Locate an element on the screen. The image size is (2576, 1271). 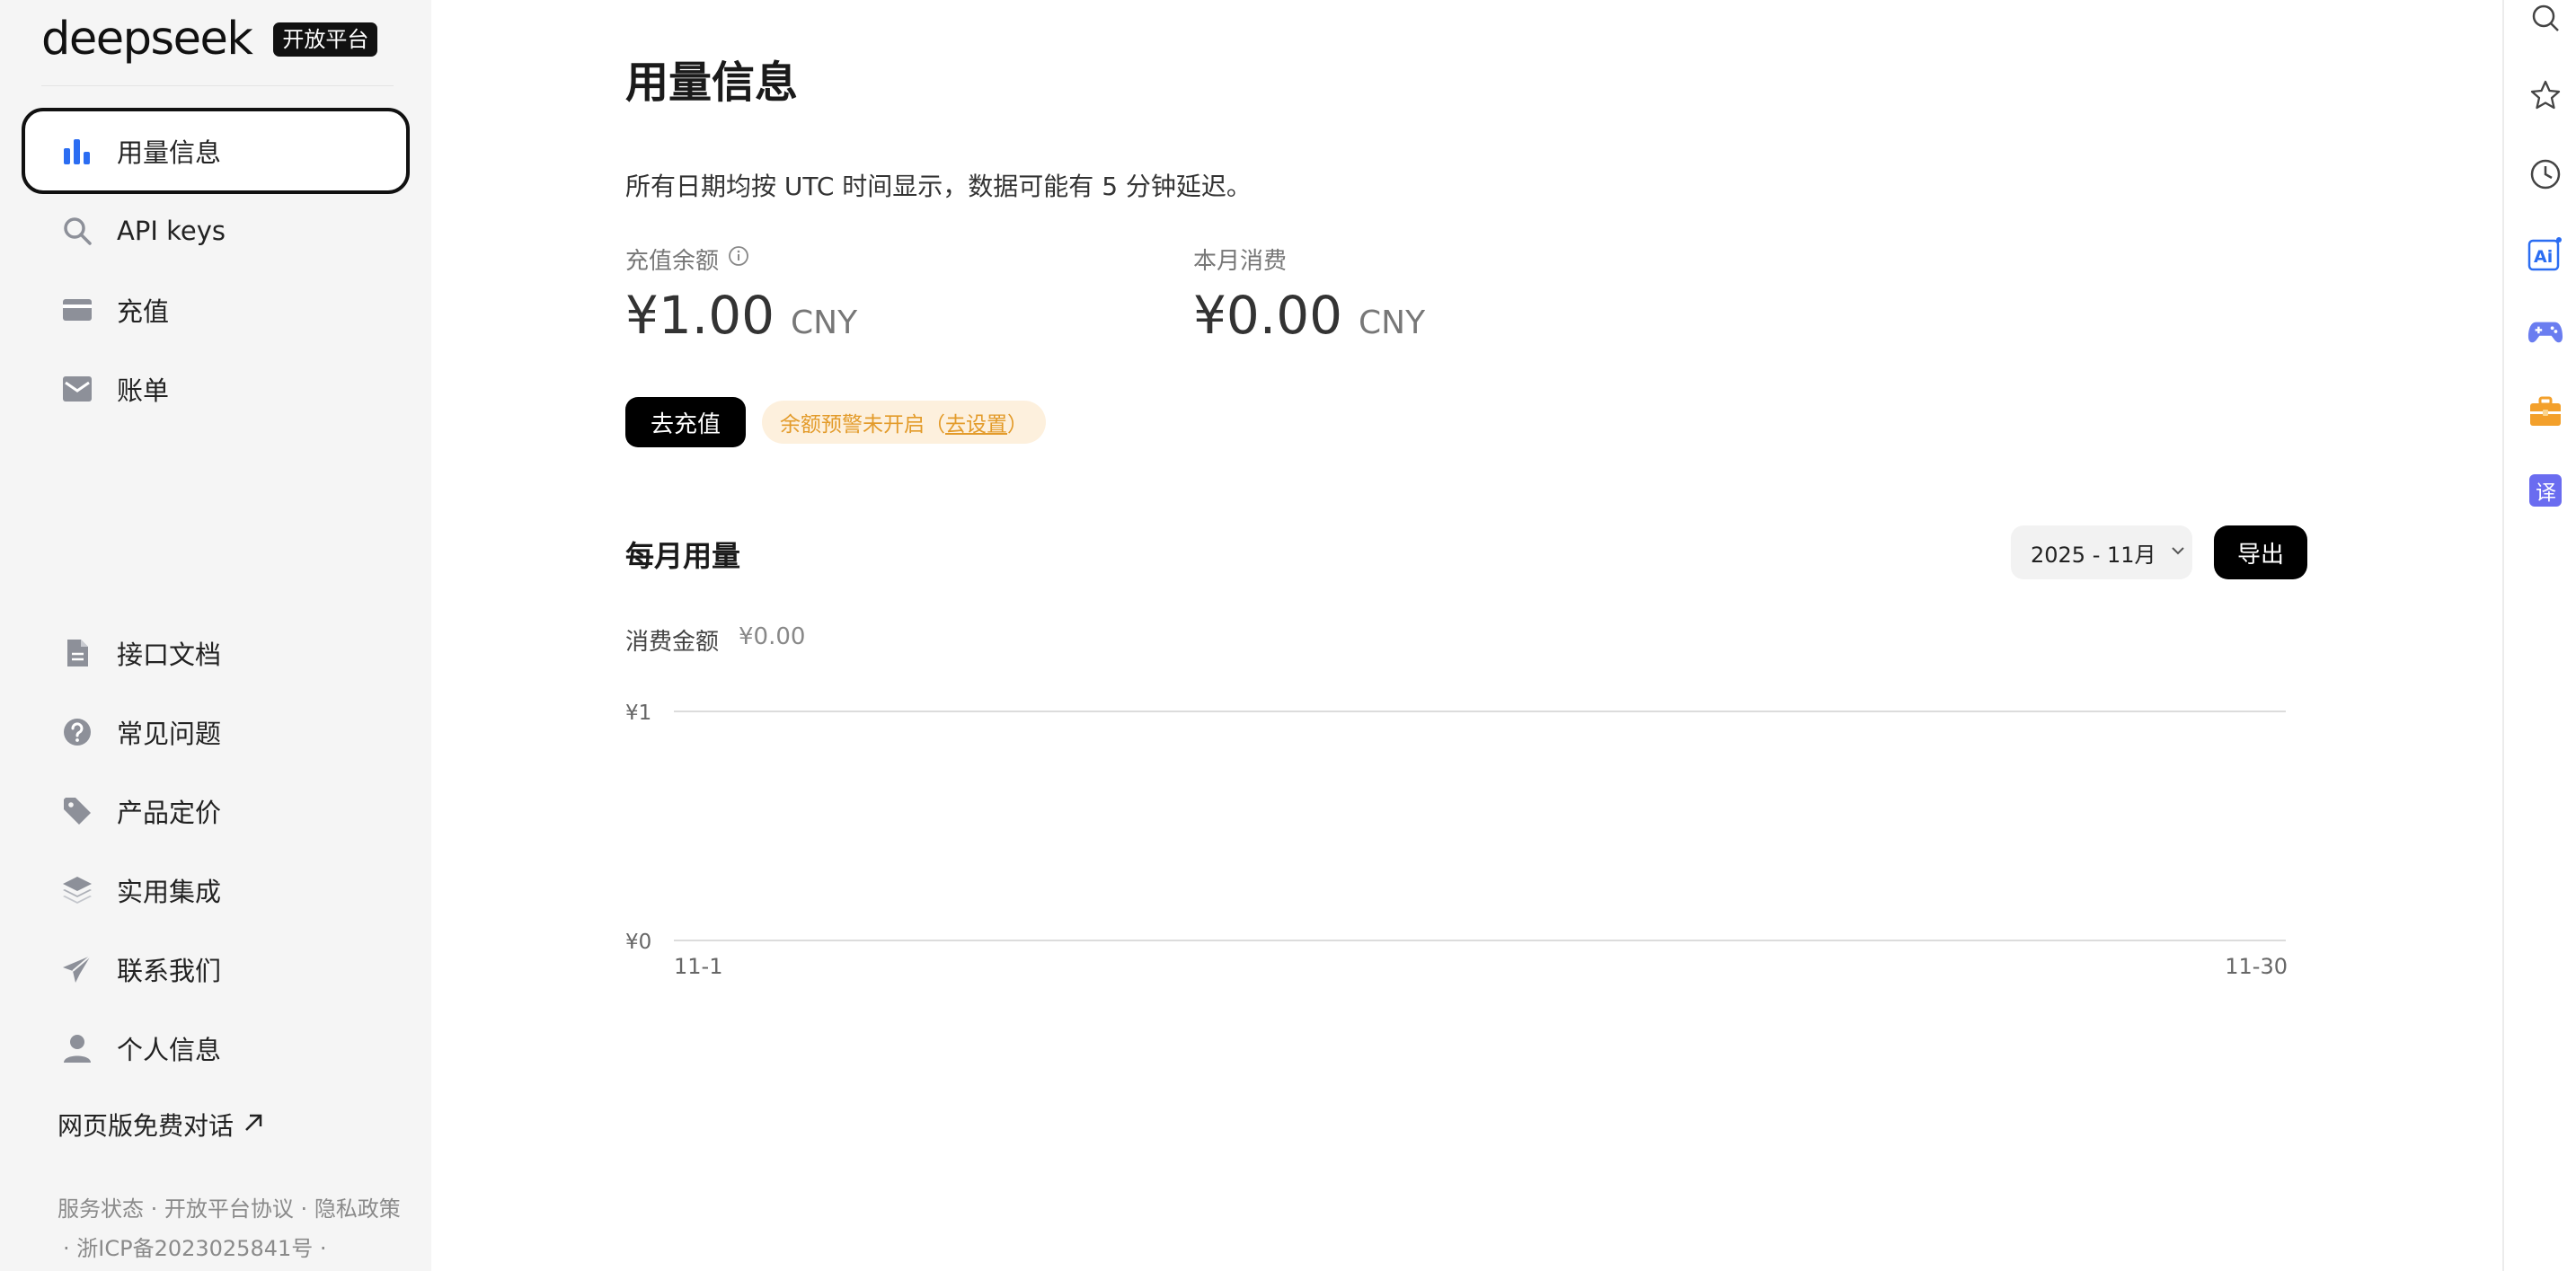
monthly-spend-value: ¥0.00 CNY is located at coordinates (1309, 315).